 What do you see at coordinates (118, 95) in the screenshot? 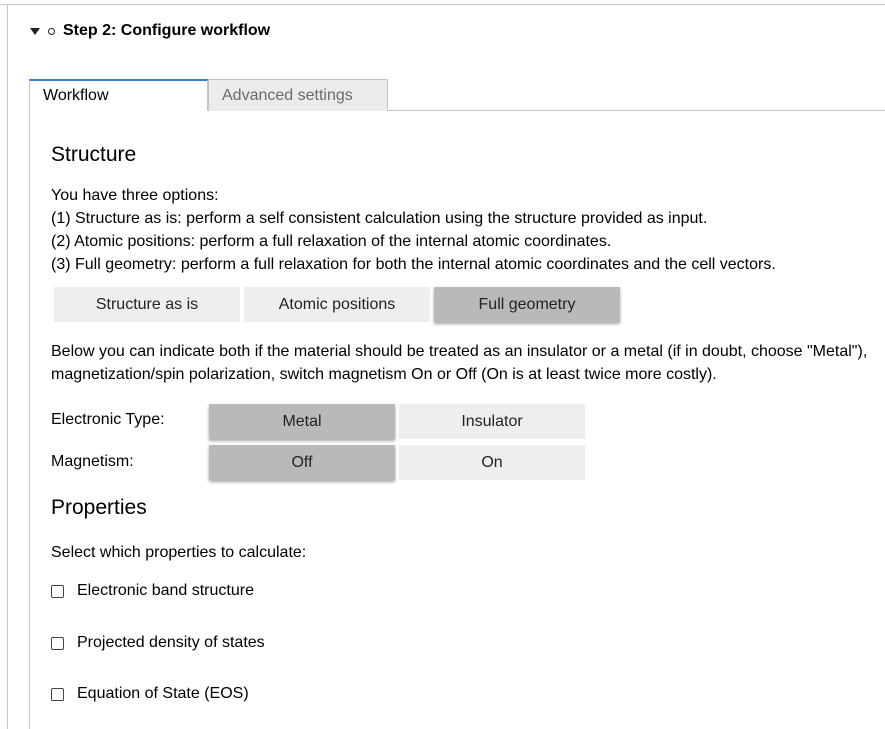
I see `tab-workflow: Workflow` at bounding box center [118, 95].